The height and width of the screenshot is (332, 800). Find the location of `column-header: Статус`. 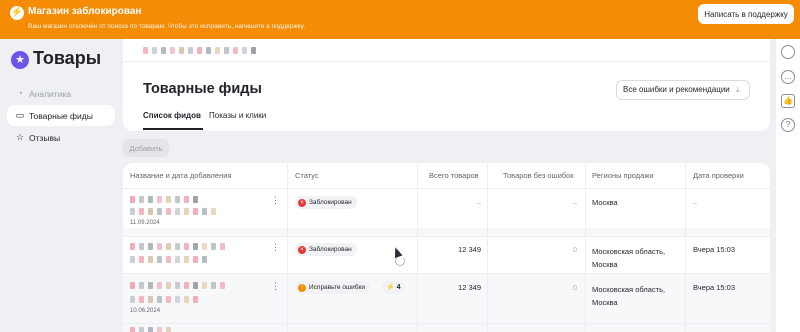

column-header: Статус is located at coordinates (307, 175).